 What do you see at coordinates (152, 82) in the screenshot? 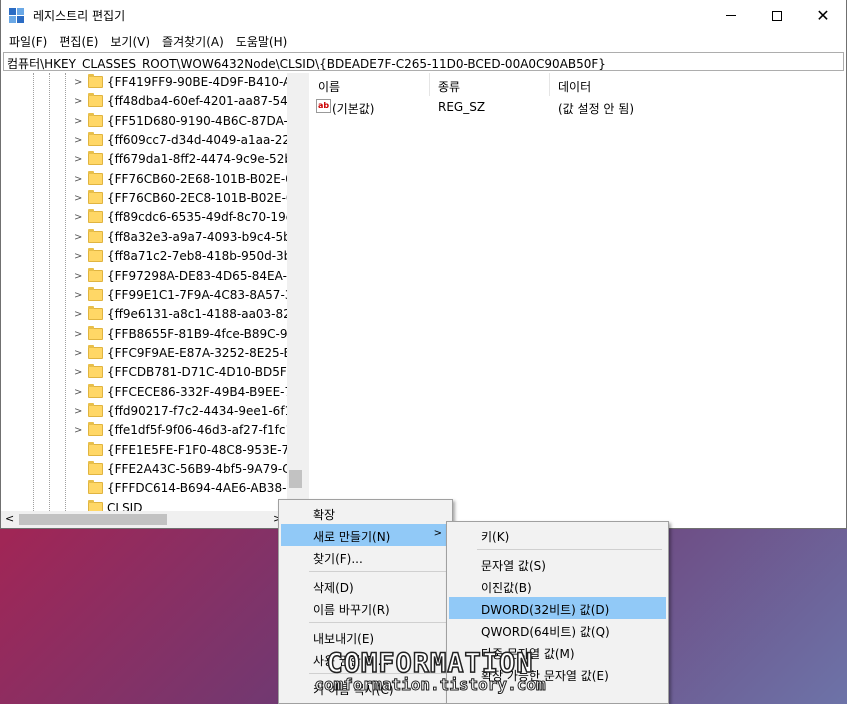
I see `tree-item: > {FF419FF9-90BE-4D9F-B410-A78` at bounding box center [152, 82].